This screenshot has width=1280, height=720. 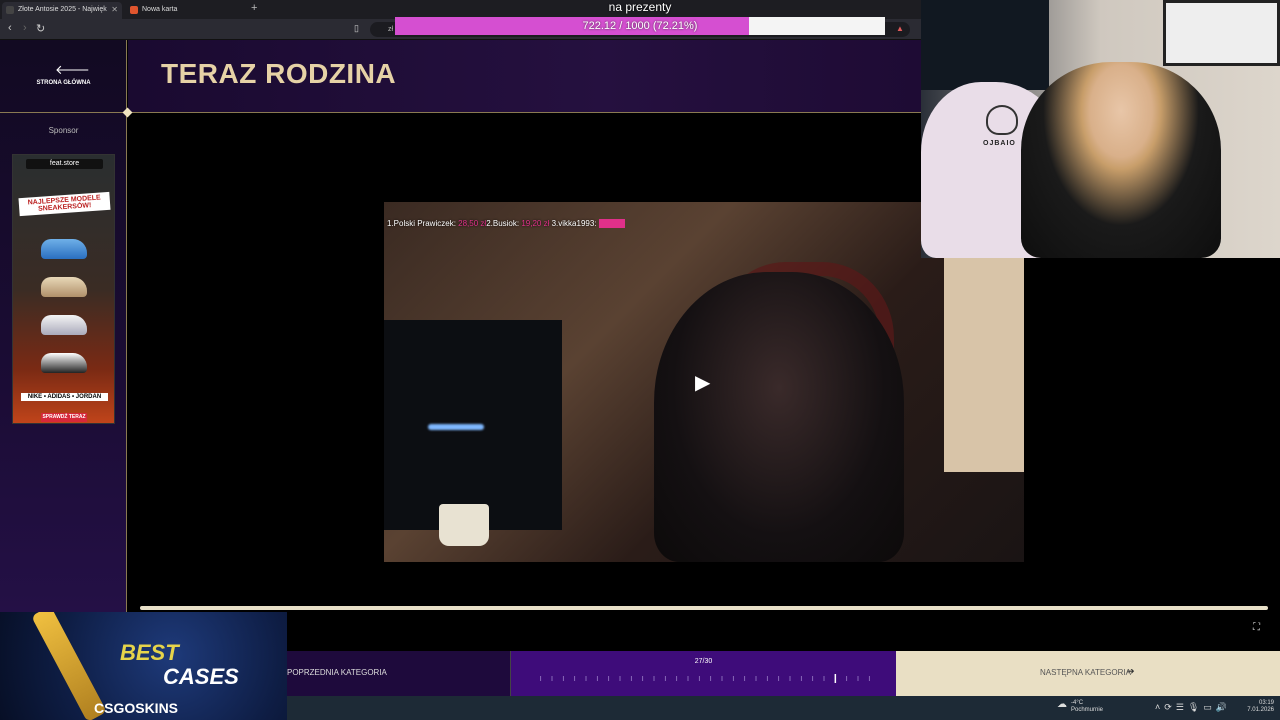 I want to click on new-tab-plus-icon: +, so click(x=254, y=8).